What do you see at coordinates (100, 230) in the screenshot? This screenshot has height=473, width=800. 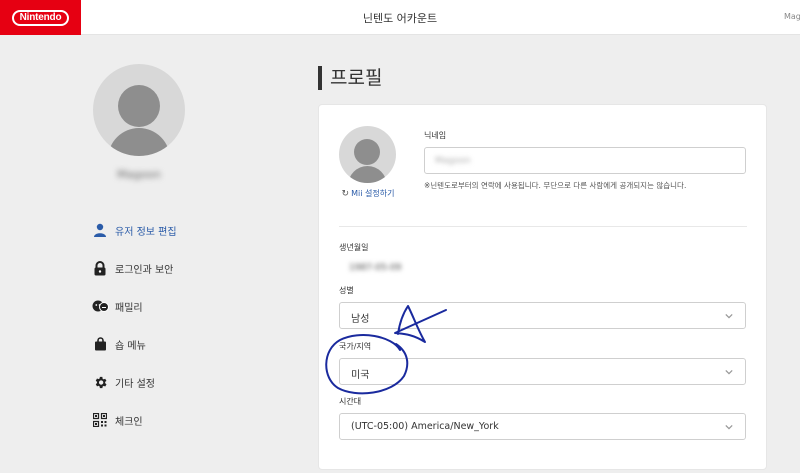 I see `person-icon` at bounding box center [100, 230].